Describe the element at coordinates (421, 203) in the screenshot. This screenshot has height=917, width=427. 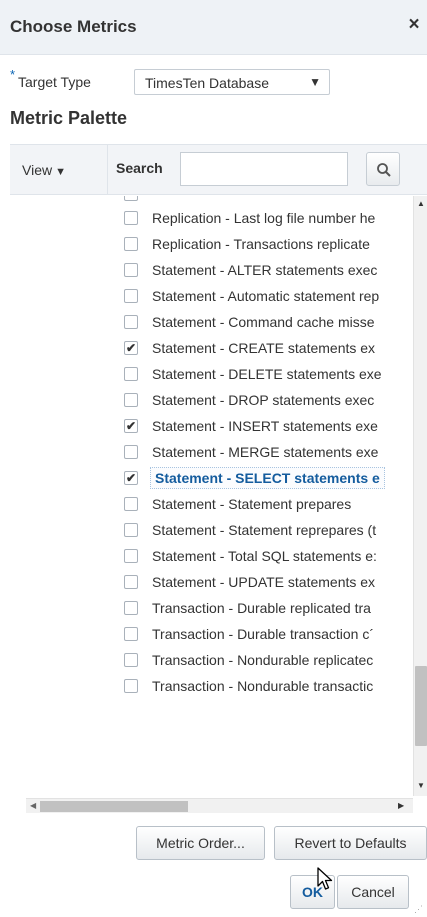
I see `scroll-up-icon: ▲` at that location.